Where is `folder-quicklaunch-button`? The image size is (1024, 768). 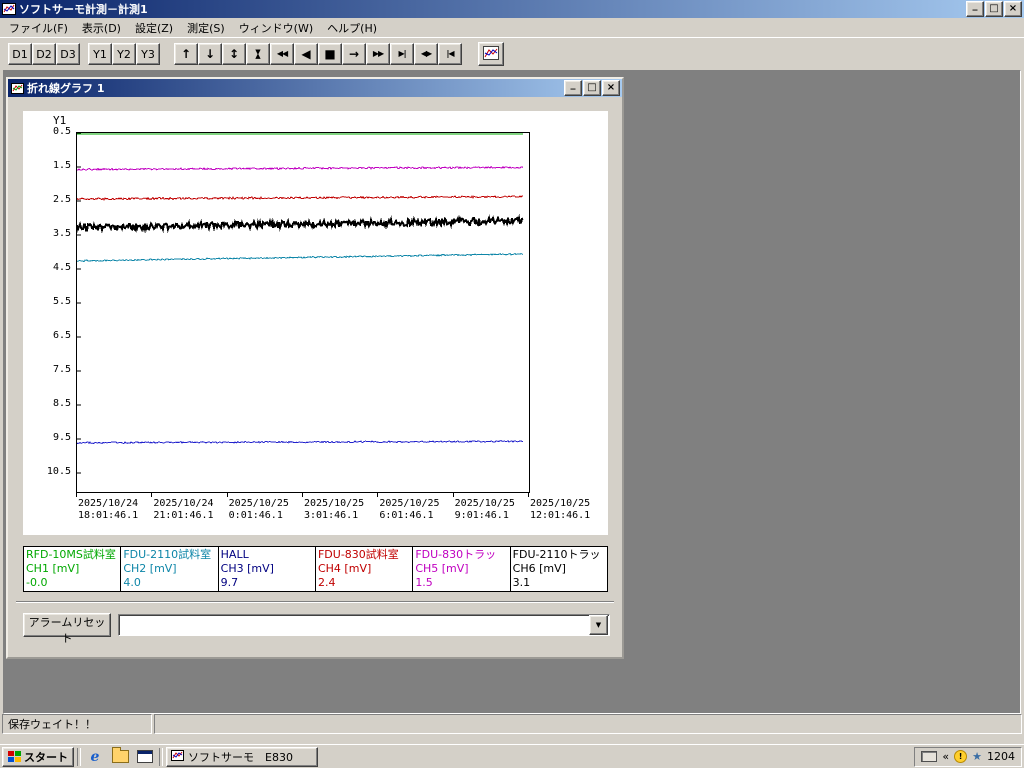 folder-quicklaunch-button is located at coordinates (120, 757).